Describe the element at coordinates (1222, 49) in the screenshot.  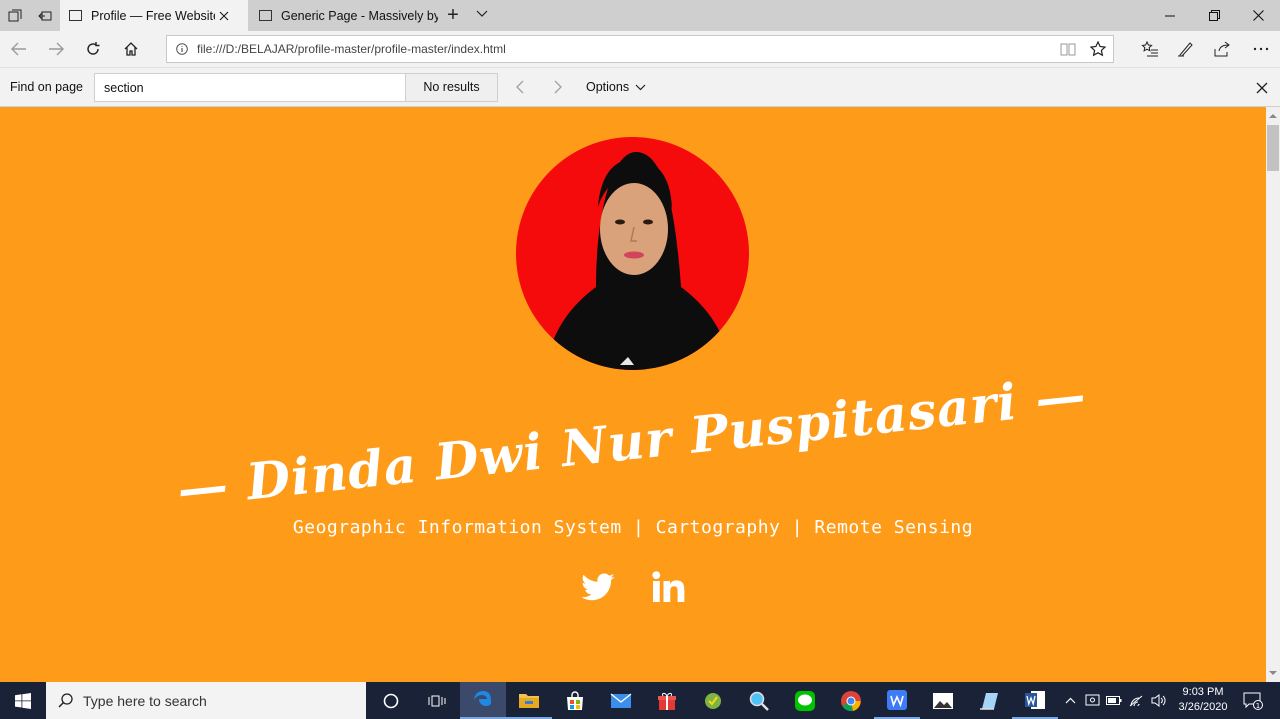
I see `share-icon` at that location.